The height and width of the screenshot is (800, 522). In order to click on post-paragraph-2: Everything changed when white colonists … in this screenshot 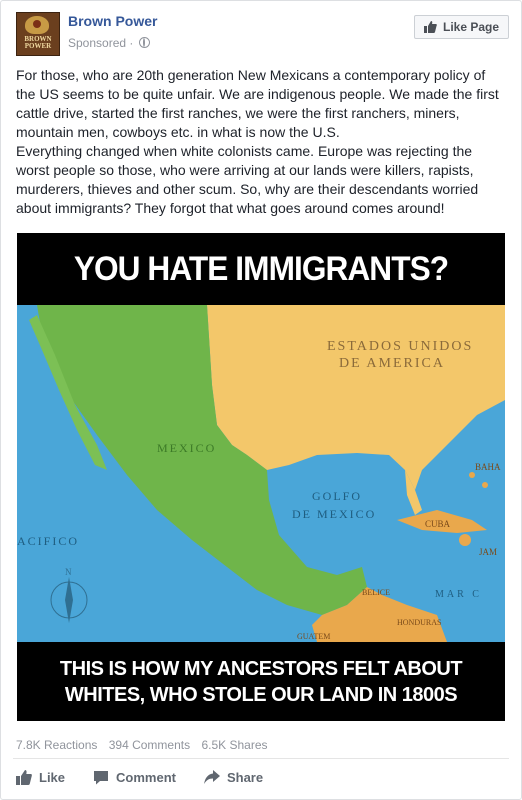, I will do `click(247, 179)`.